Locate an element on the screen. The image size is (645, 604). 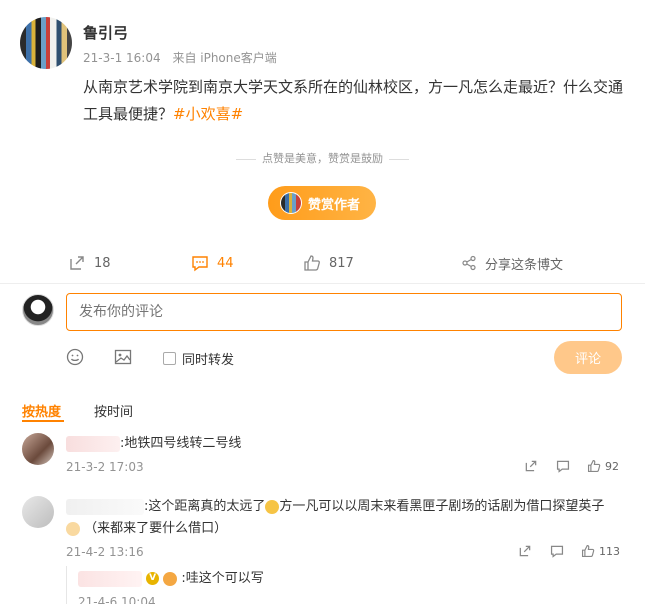
share-button: 分享这条博文 is located at coordinates (512, 263).